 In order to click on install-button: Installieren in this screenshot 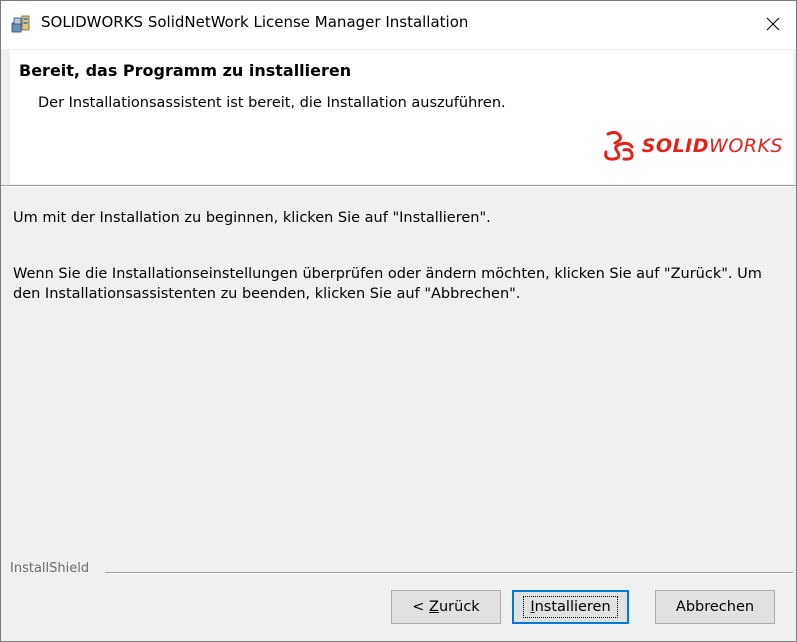, I will do `click(570, 607)`.